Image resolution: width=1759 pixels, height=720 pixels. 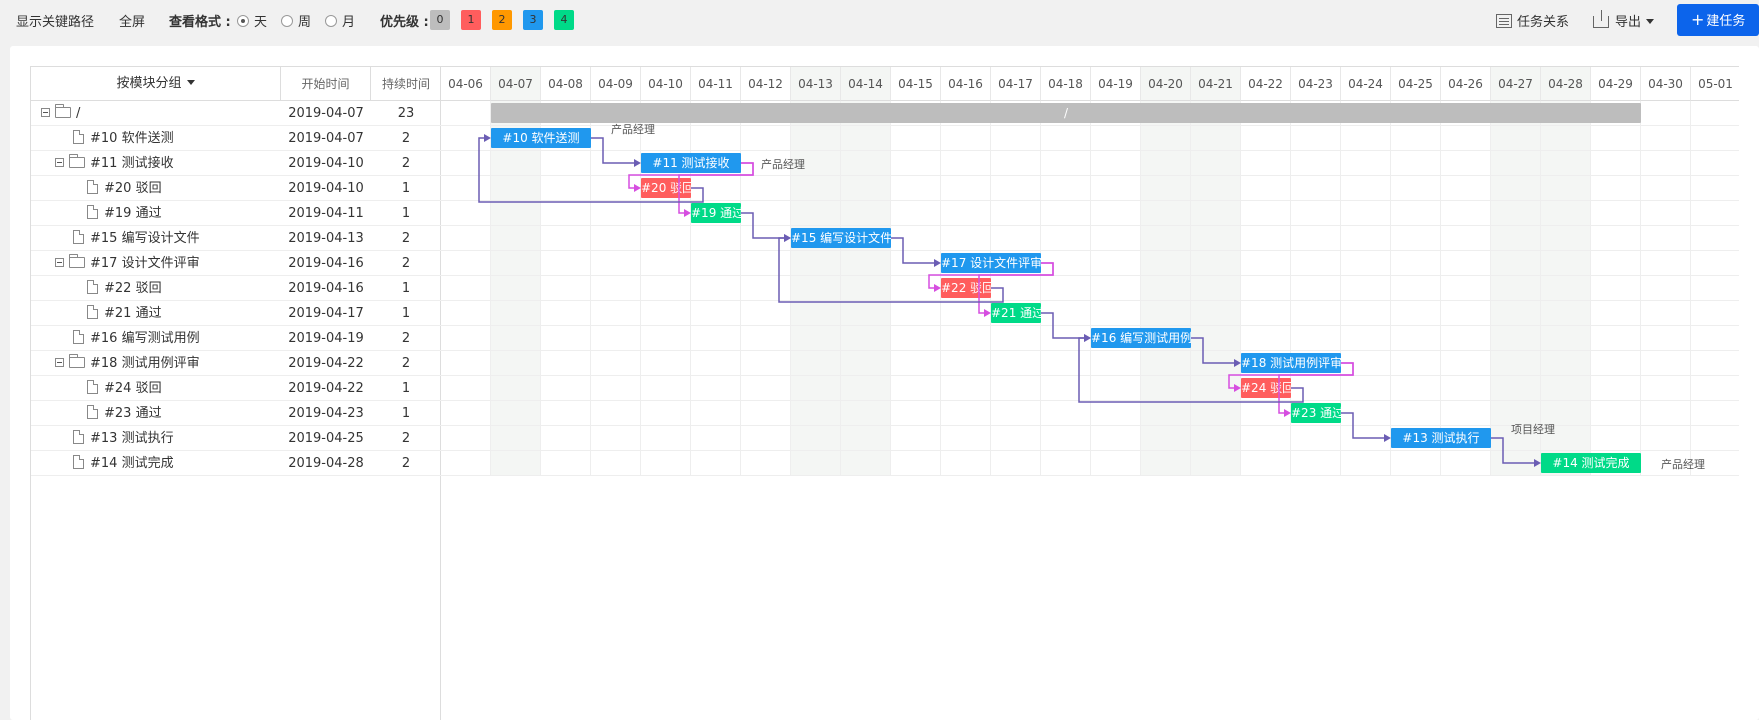 I want to click on task-relations-button: 任务关系, so click(x=1532, y=20).